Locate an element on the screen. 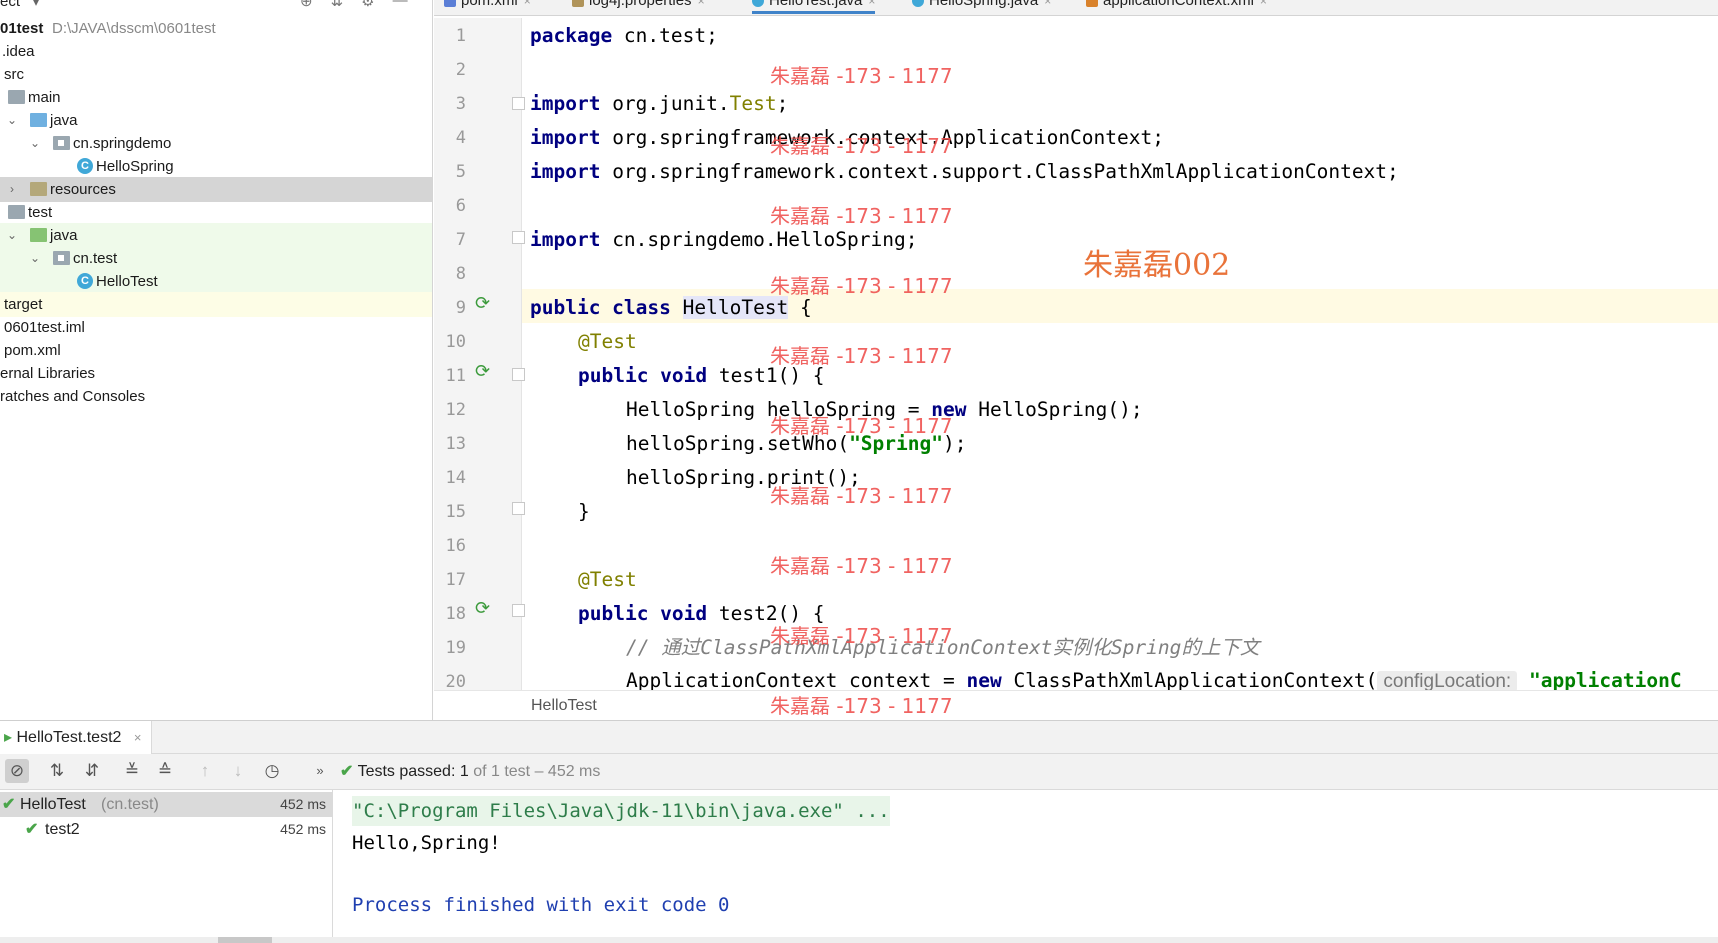 The height and width of the screenshot is (943, 1718). module-path: D:\JAVA\dsscm\0601test is located at coordinates (134, 28).